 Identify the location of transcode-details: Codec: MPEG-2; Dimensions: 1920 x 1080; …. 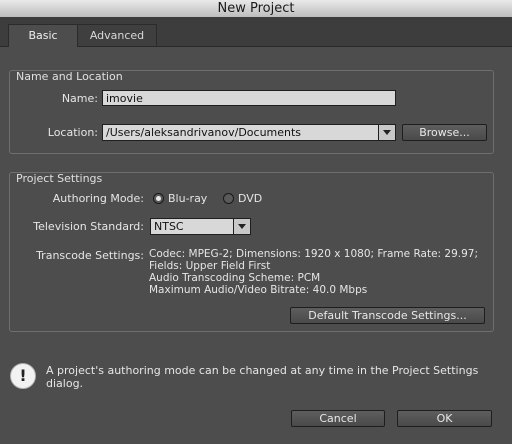
(313, 272).